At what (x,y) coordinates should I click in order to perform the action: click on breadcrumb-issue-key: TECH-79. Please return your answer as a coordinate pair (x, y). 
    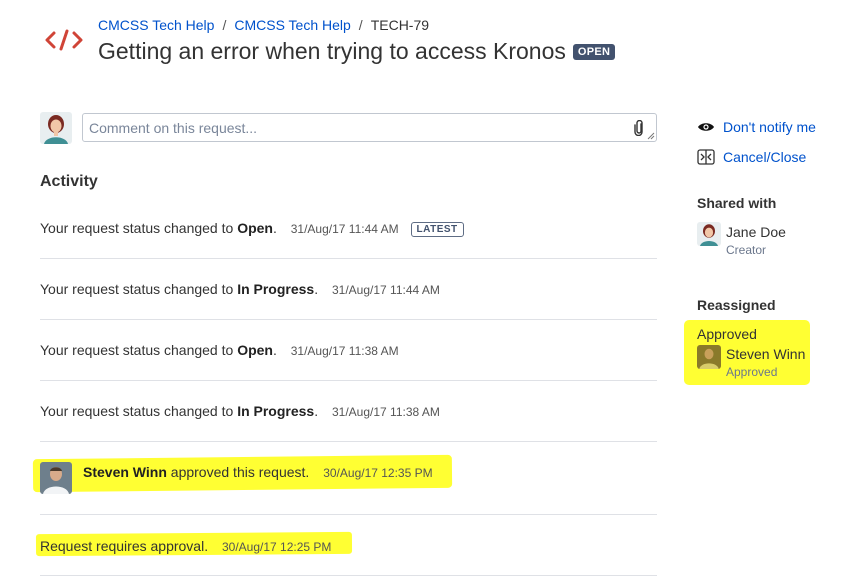
    Looking at the image, I should click on (400, 25).